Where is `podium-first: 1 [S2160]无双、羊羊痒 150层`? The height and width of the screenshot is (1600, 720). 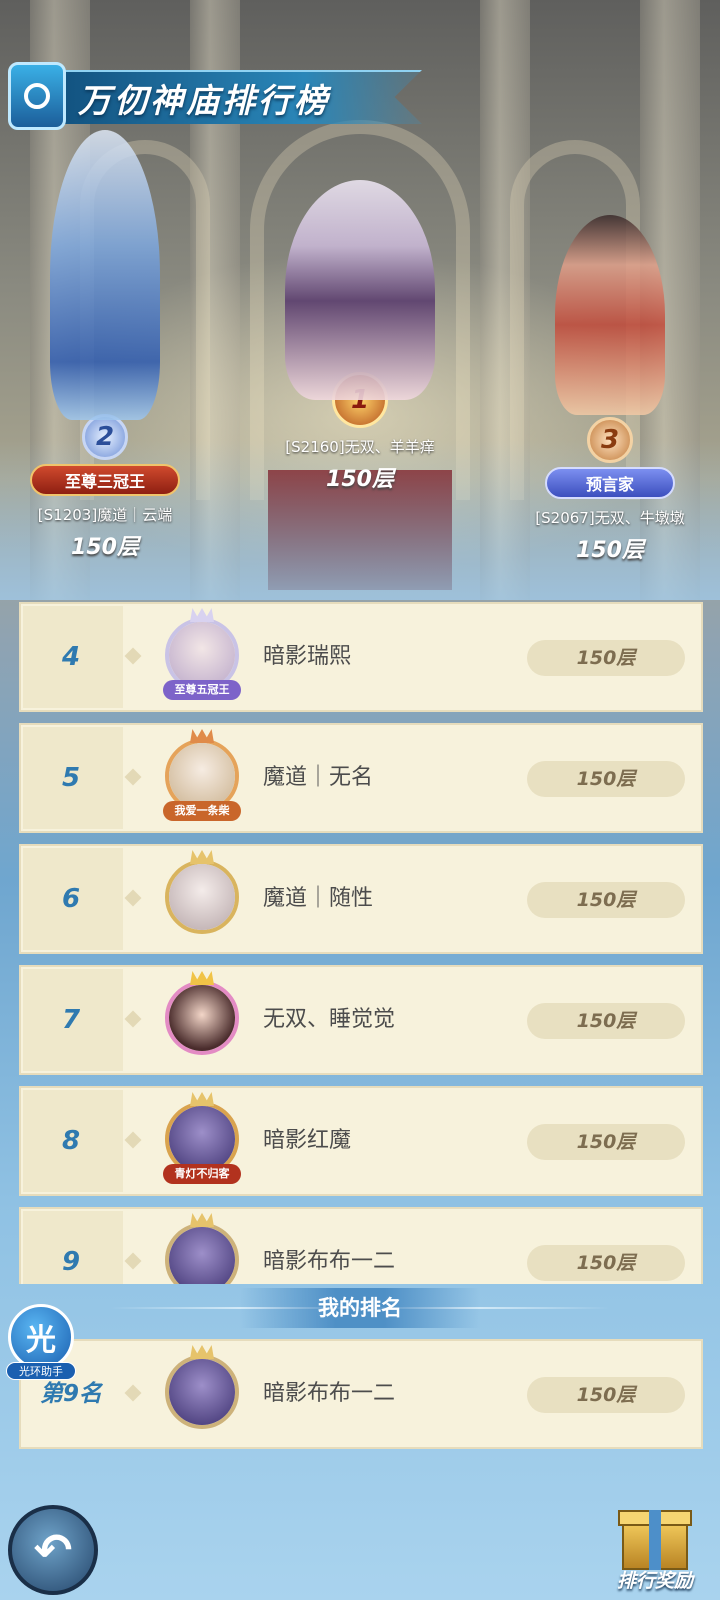
podium-first: 1 [S2160]无双、羊羊痒 150层 is located at coordinates (360, 336).